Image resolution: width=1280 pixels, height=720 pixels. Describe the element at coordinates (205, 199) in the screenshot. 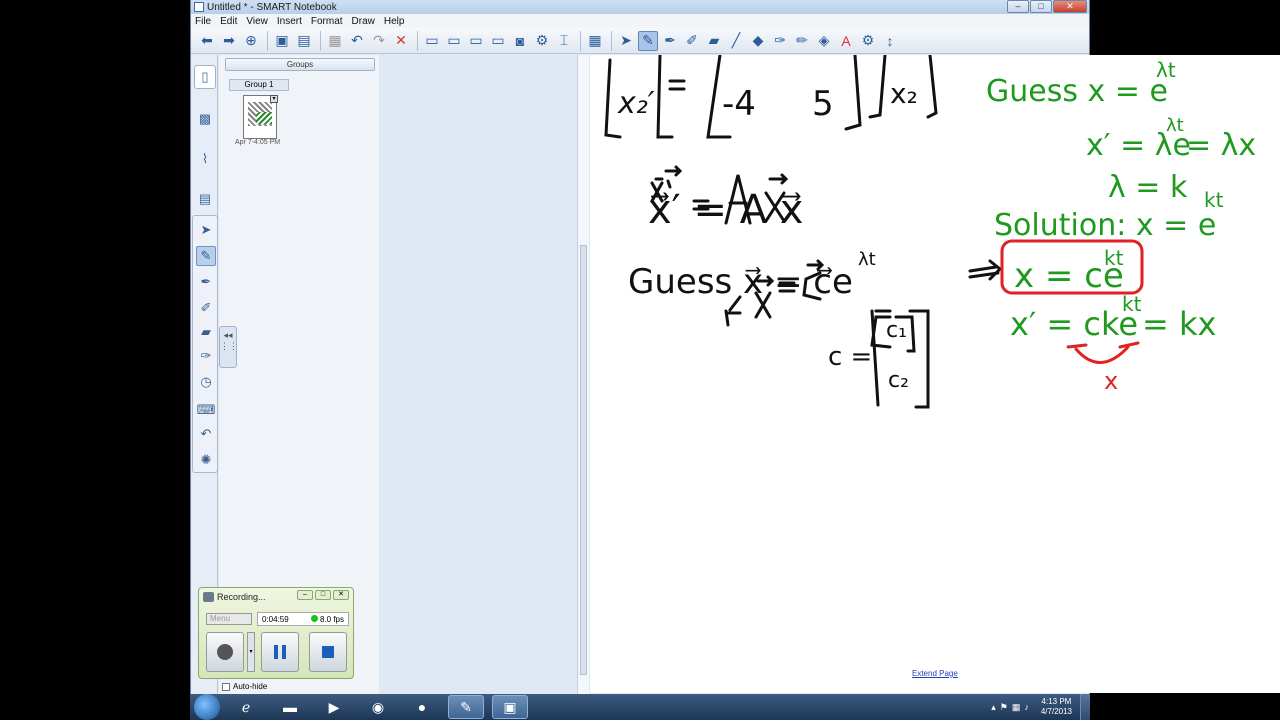

I see `properties-tab-icon: ▤` at that location.